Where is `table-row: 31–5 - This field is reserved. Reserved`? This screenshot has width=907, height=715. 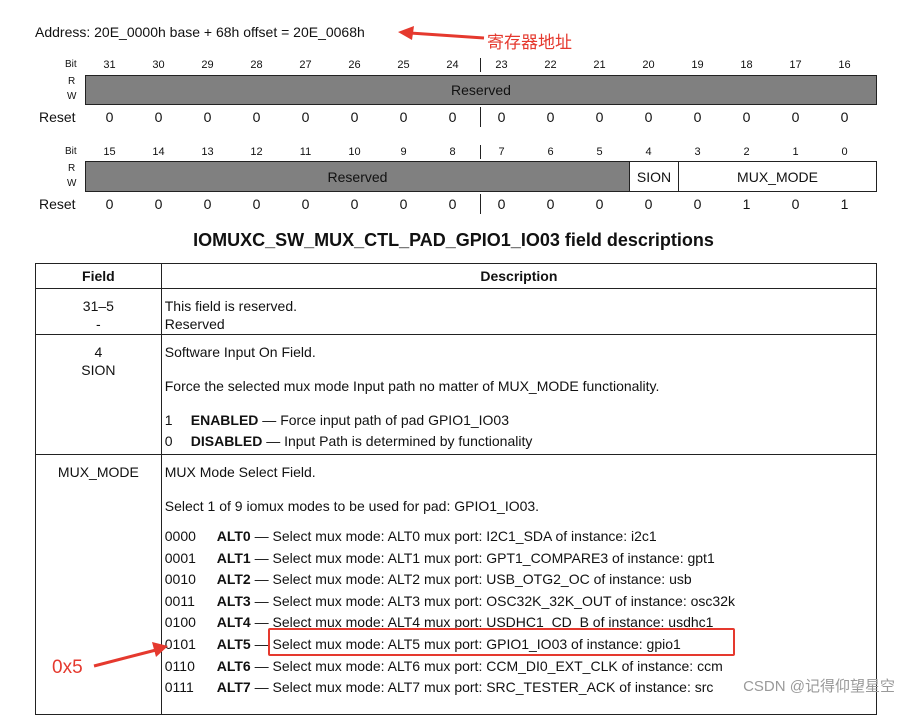 table-row: 31–5 - This field is reserved. Reserved is located at coordinates (456, 311).